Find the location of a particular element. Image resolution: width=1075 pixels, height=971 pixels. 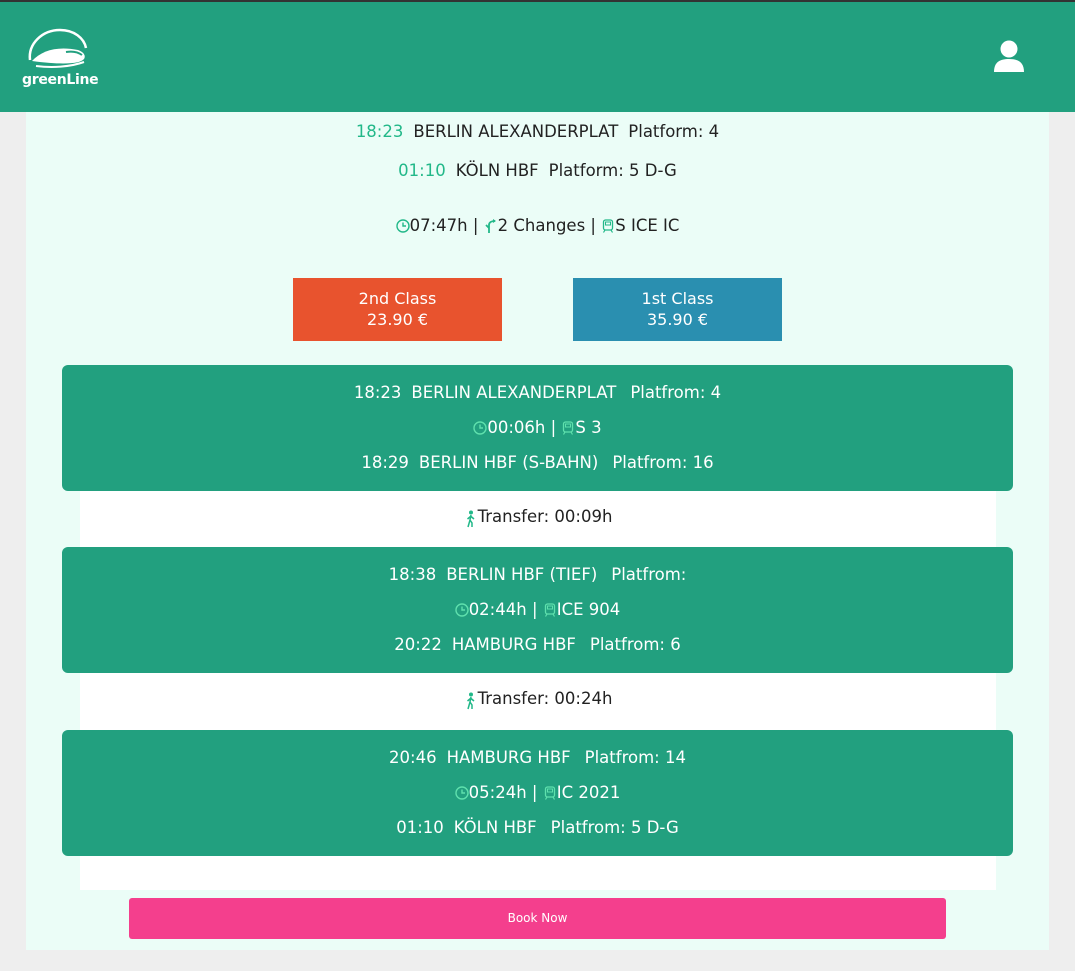

leg-info: 02:44h | ICE 904 is located at coordinates (537, 609).